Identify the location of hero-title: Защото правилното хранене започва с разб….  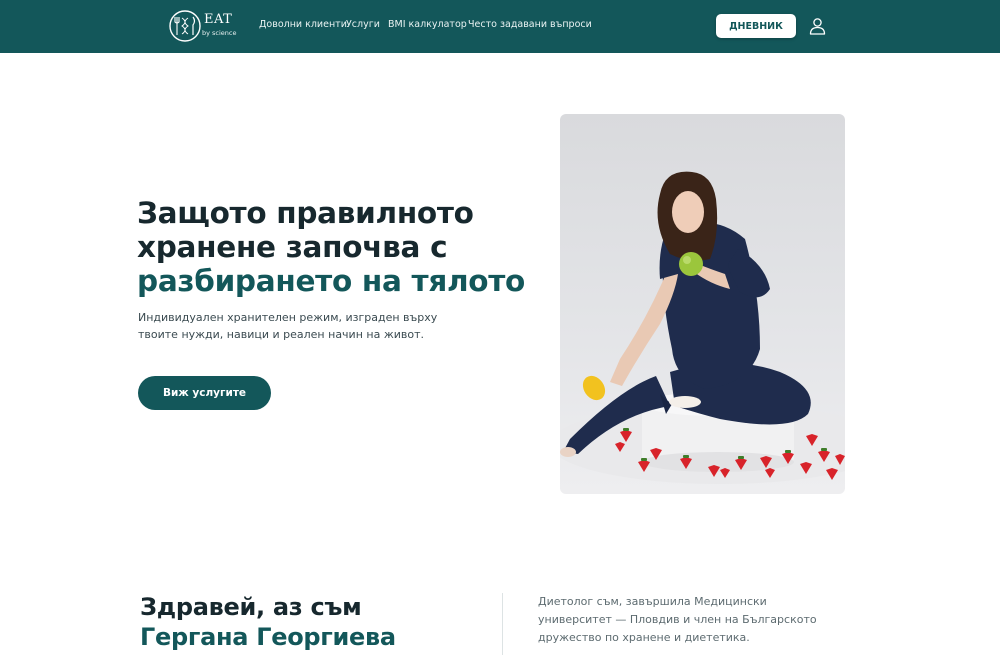
(337, 247).